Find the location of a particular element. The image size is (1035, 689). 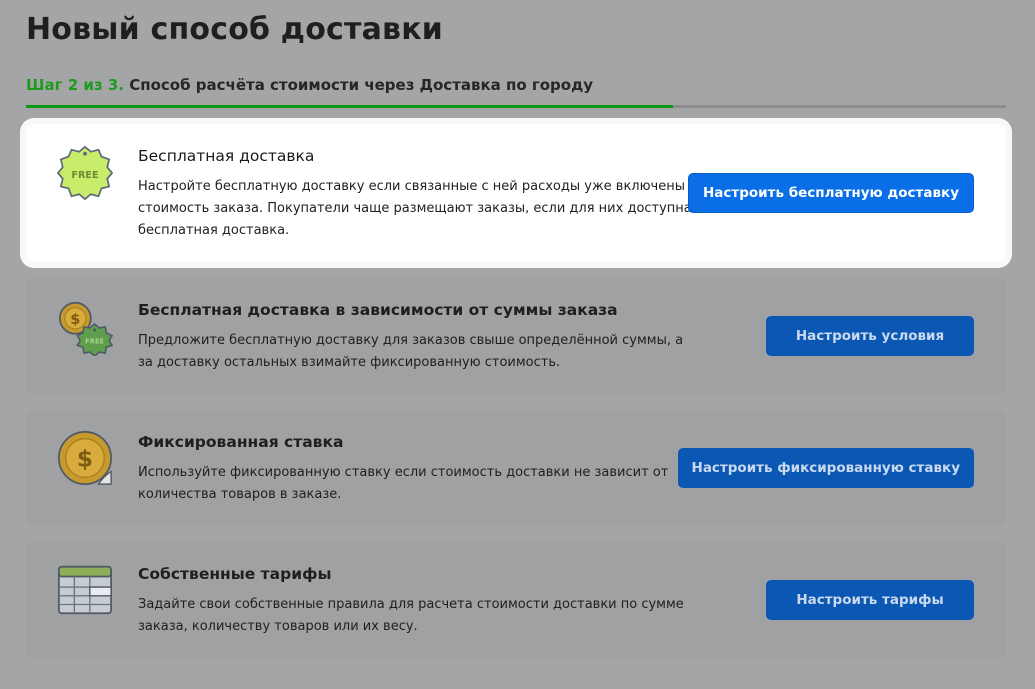

setup-free-delivery-button: Настроить бесплатную доставку is located at coordinates (831, 193).